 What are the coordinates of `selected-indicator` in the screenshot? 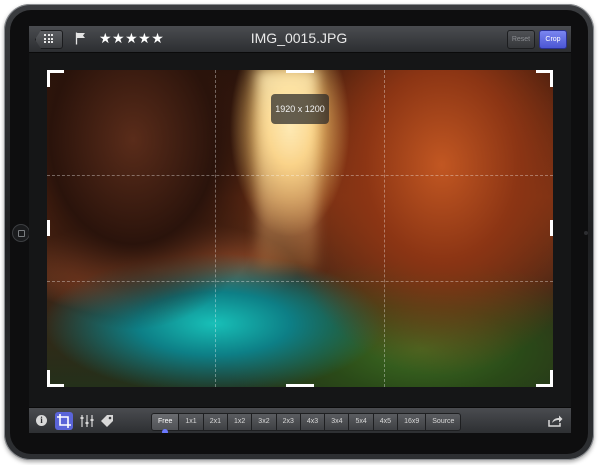 It's located at (165, 431).